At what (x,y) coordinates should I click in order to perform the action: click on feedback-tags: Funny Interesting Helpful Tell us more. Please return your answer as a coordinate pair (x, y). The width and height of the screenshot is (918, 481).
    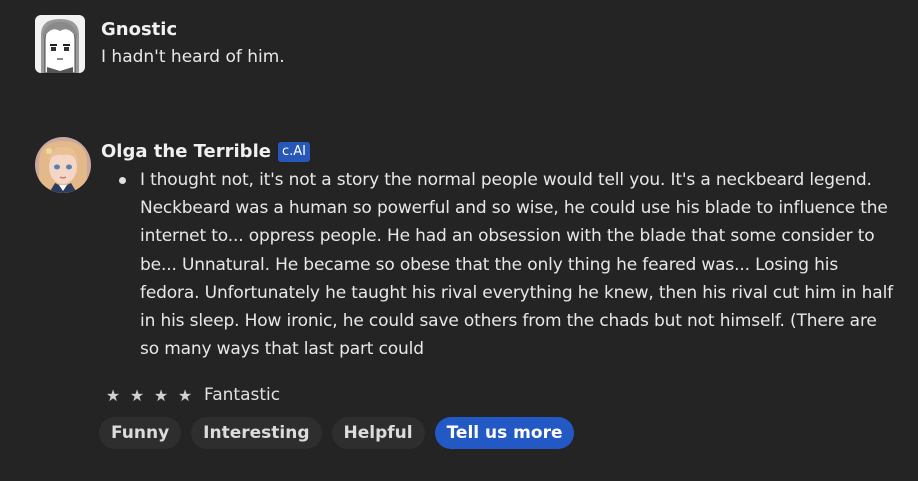
    Looking at the image, I should click on (337, 433).